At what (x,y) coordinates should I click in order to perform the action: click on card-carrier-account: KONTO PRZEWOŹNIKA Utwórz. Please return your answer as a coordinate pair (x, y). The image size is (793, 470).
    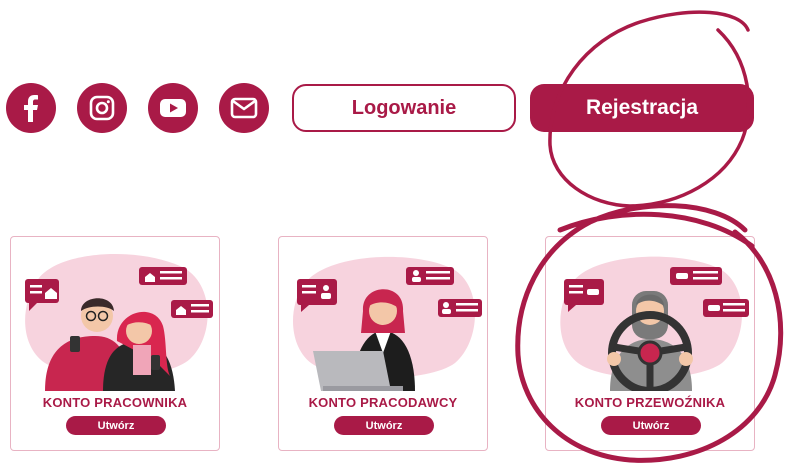
    Looking at the image, I should click on (650, 343).